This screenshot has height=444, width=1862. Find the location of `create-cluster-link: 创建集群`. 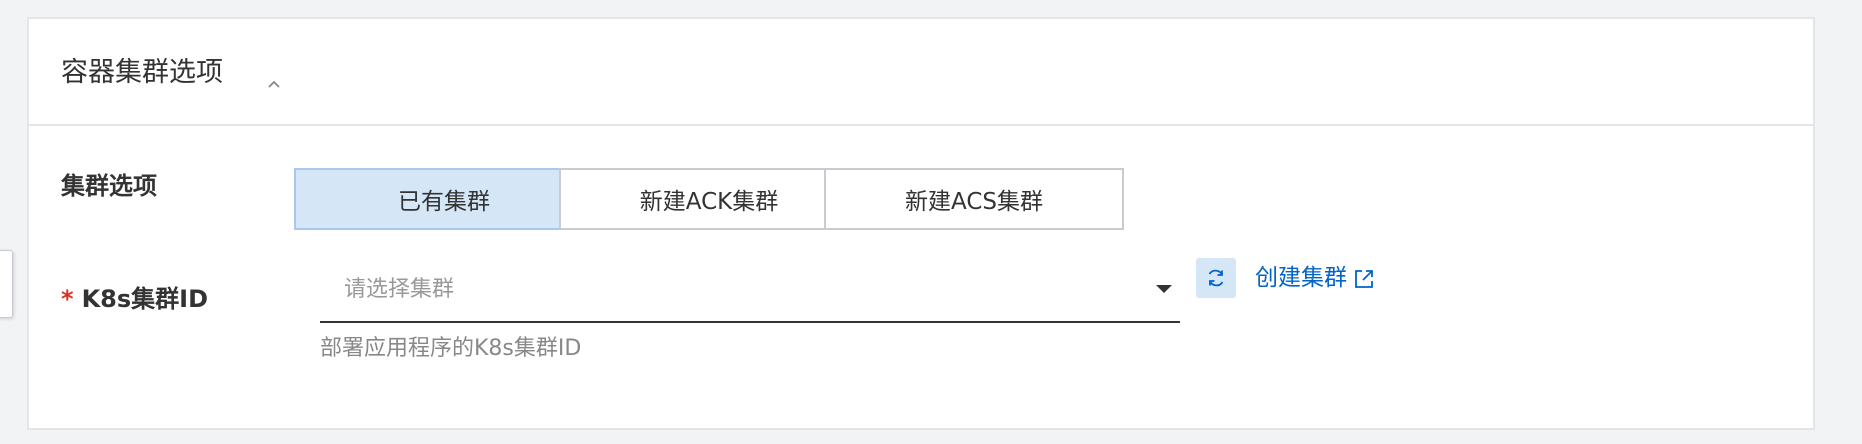

create-cluster-link: 创建集群 is located at coordinates (1315, 278).